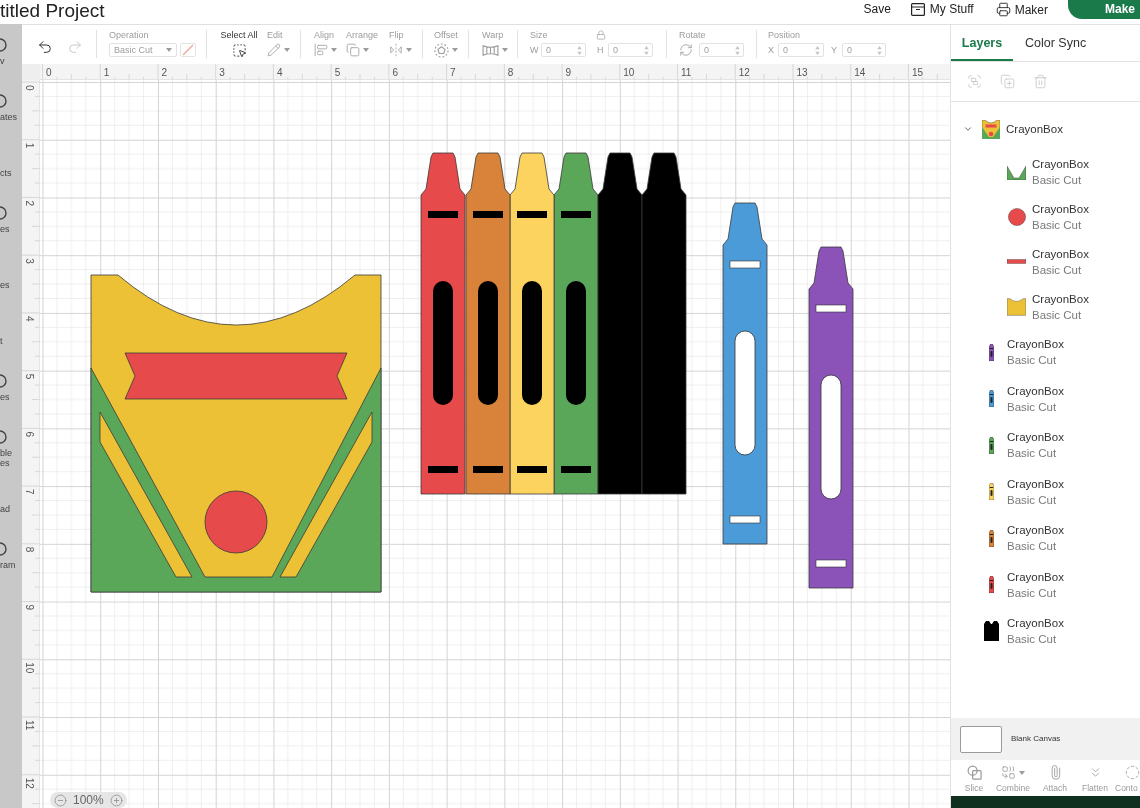 Image resolution: width=1140 pixels, height=808 pixels. I want to click on rotate-icon, so click(686, 50).